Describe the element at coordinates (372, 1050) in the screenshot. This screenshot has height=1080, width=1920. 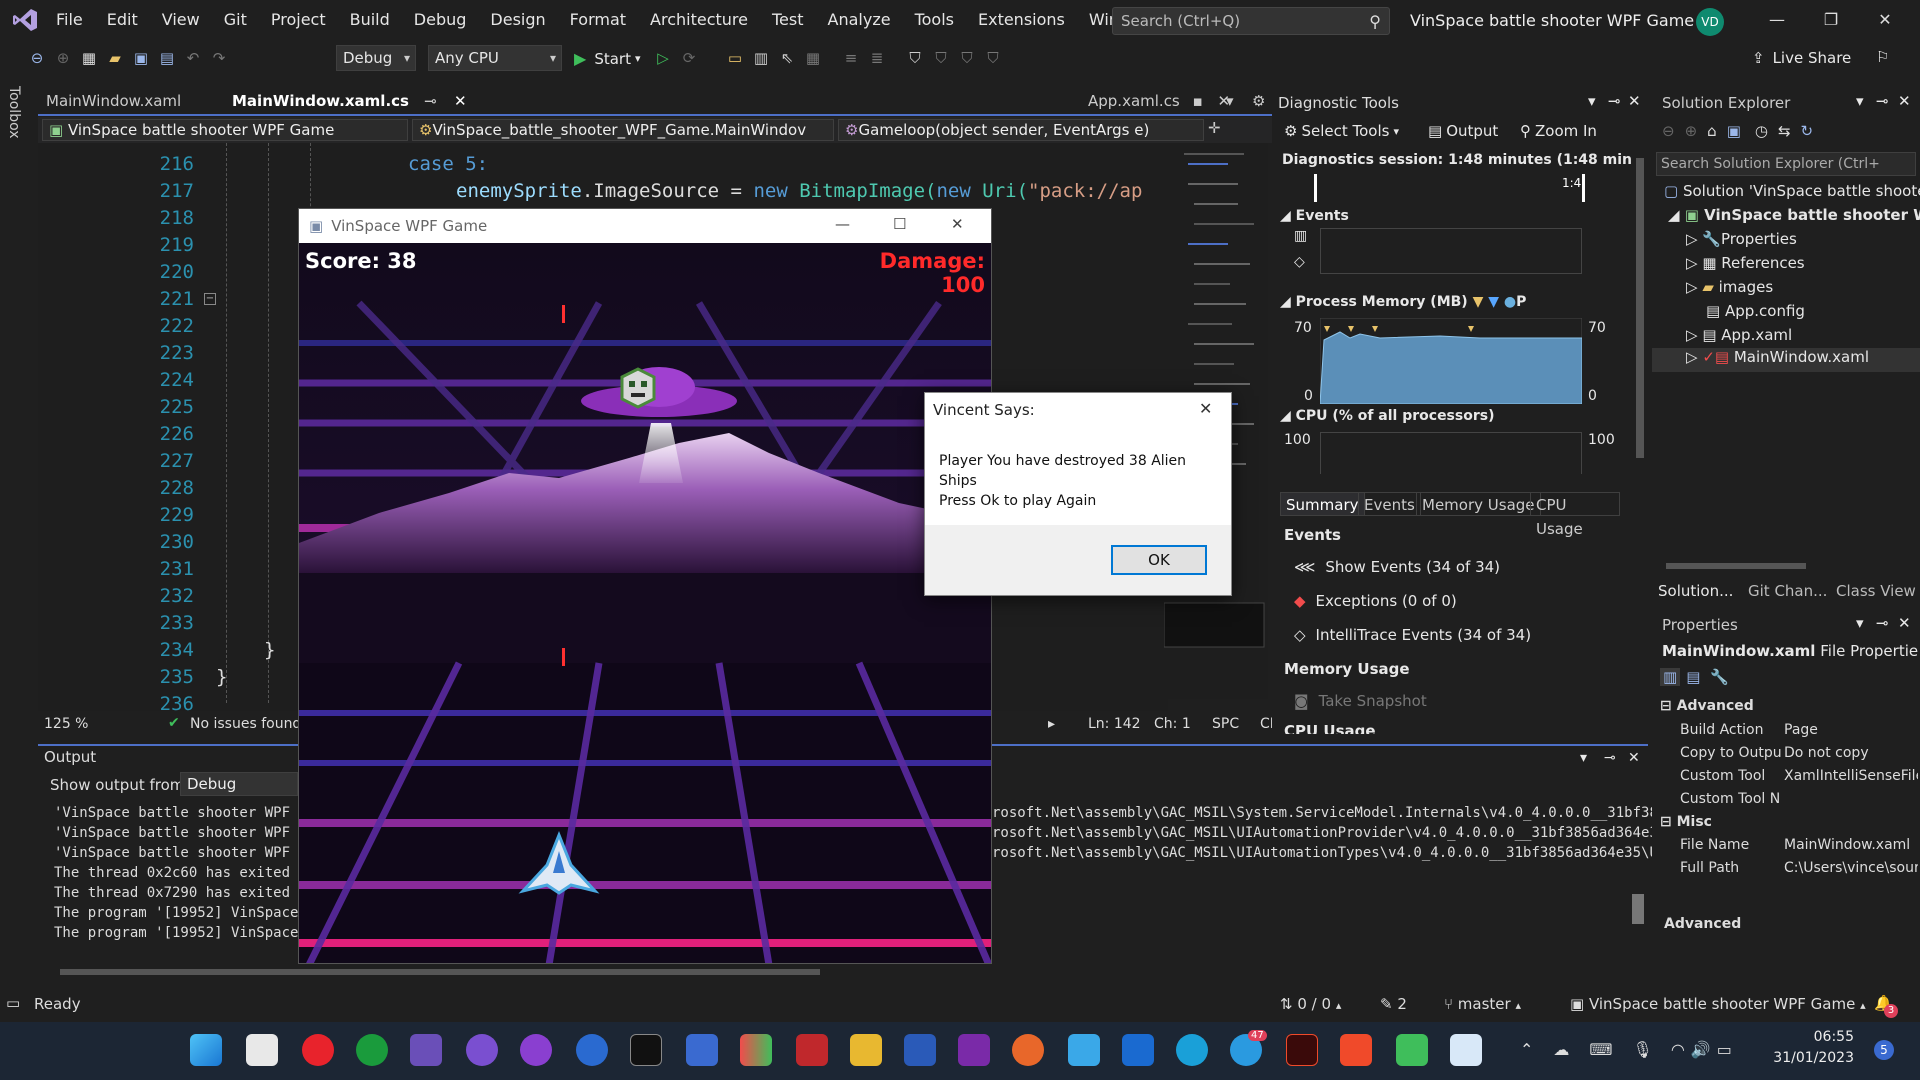
I see `xbox-icon` at that location.